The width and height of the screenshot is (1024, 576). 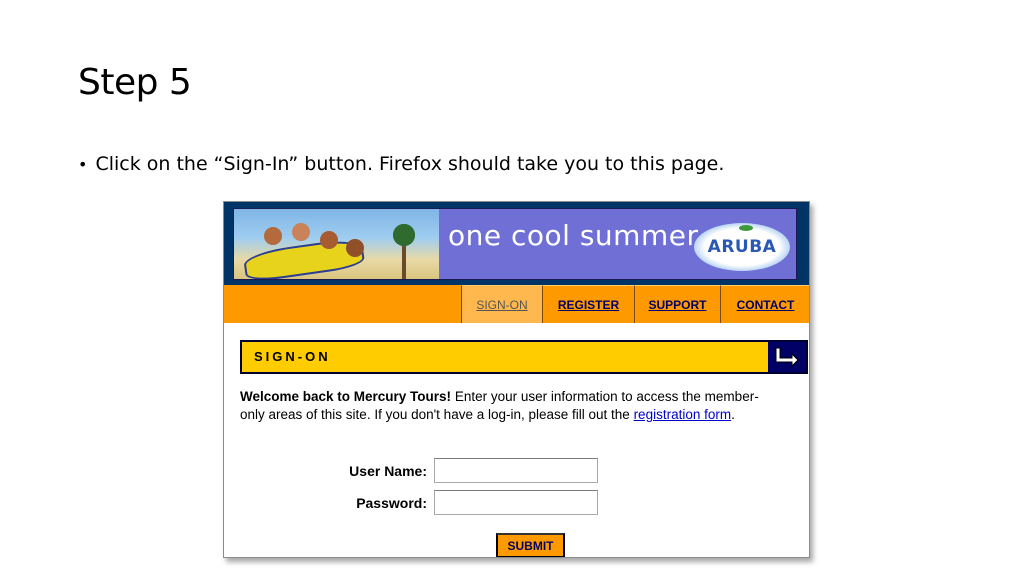 I want to click on welcome-heading: Welcome back to Mercury Tours!, so click(x=346, y=396).